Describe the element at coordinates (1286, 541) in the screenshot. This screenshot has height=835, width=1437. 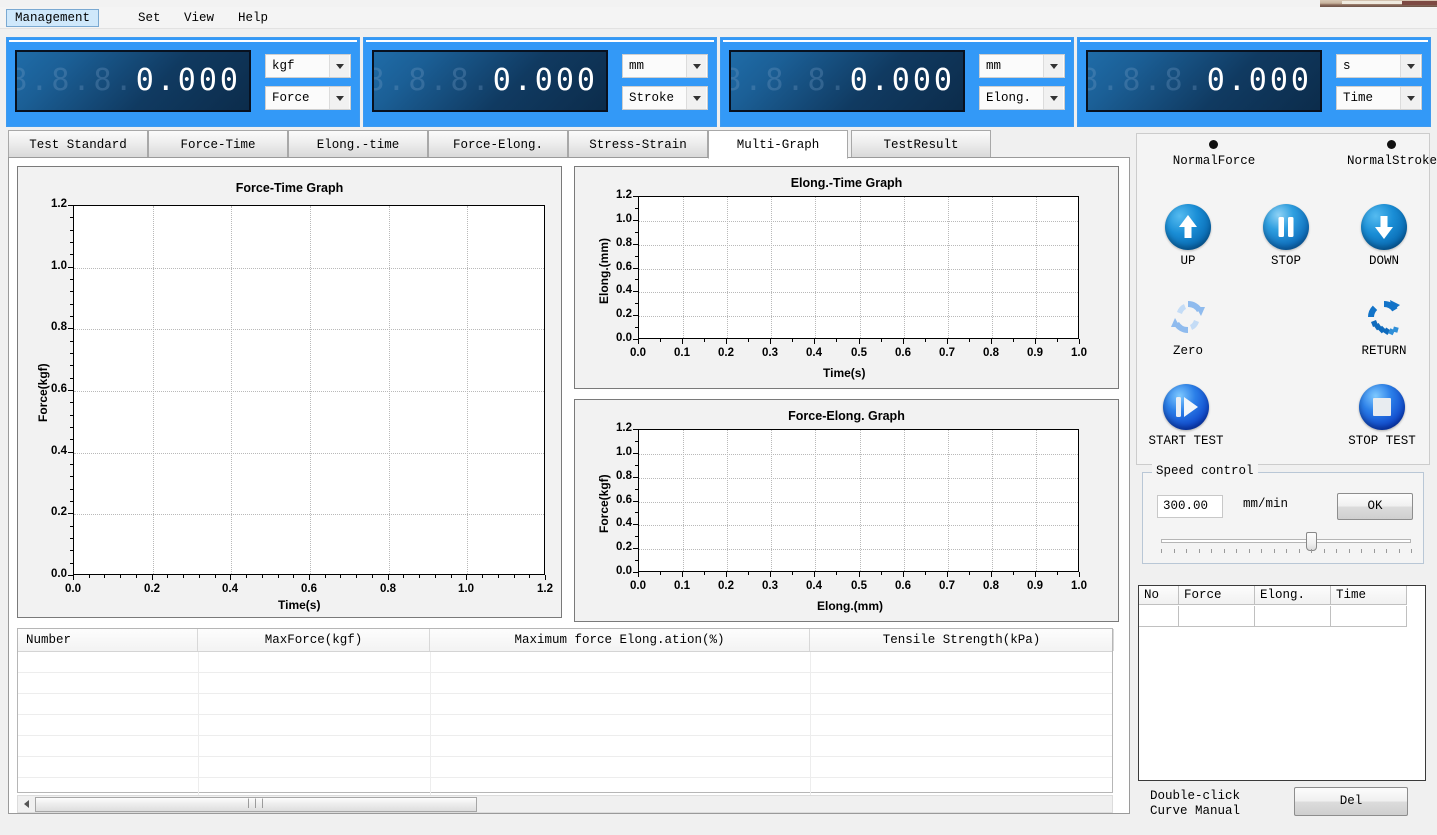
I see `speed-slider-track` at that location.